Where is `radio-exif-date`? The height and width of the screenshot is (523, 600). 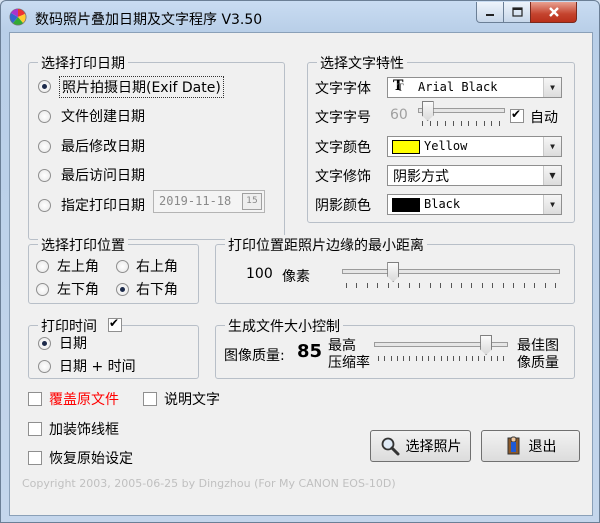
radio-exif-date is located at coordinates (44, 86).